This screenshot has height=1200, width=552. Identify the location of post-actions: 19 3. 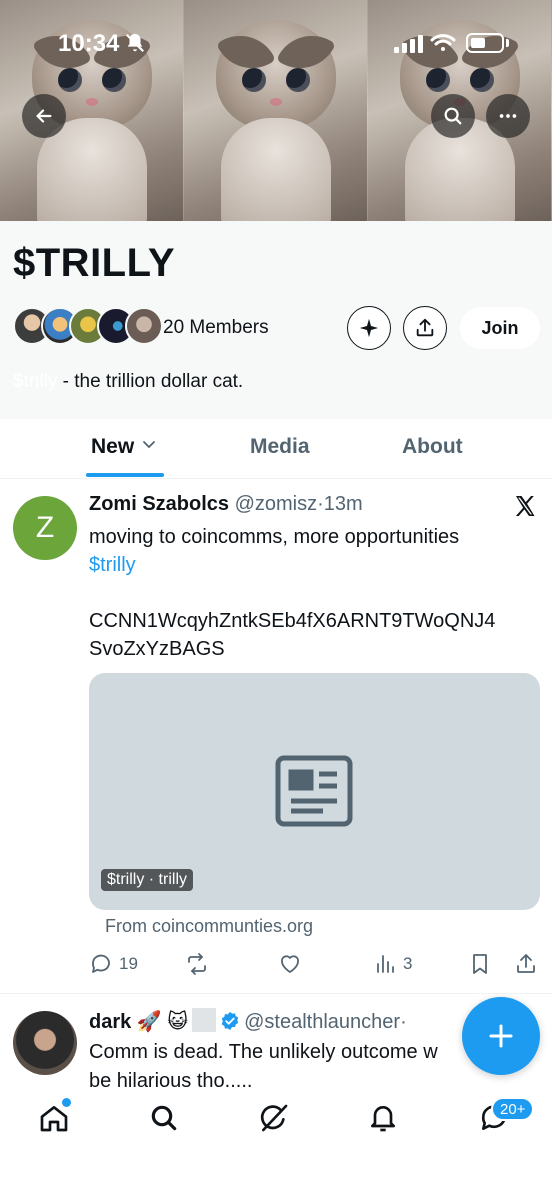
(314, 965).